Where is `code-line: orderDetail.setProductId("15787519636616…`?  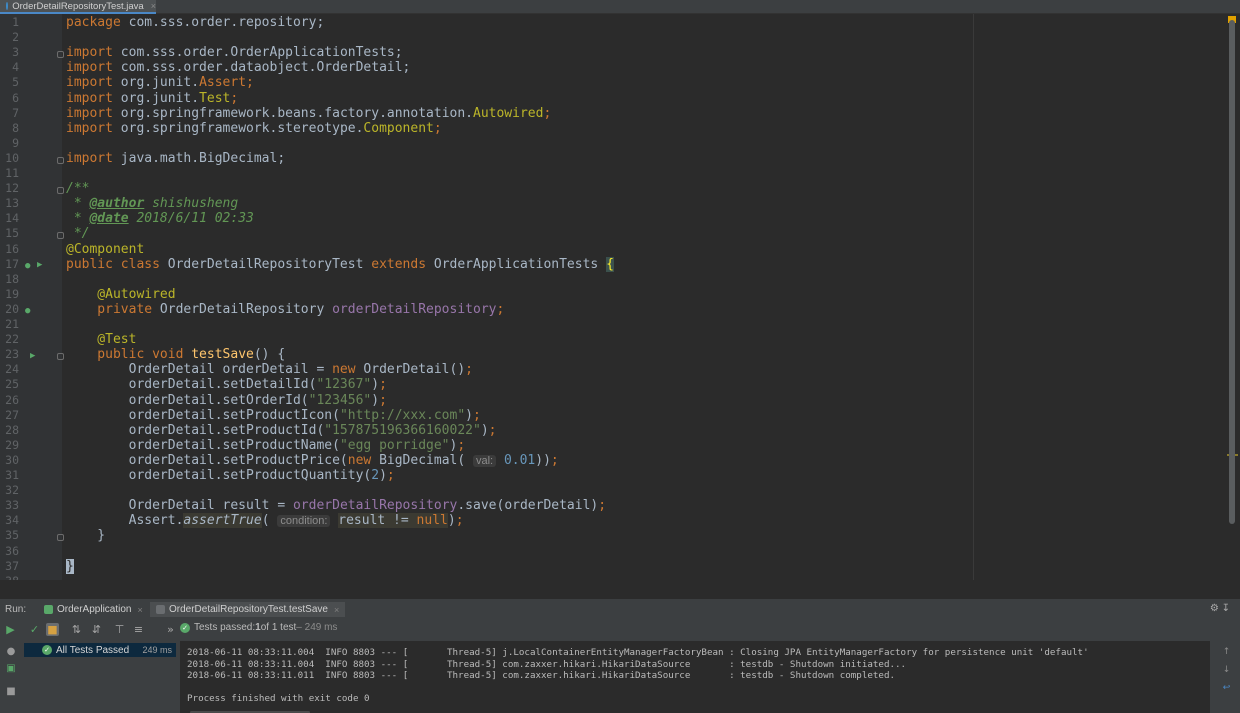
code-line: orderDetail.setProductId("15787519636616… is located at coordinates (281, 430).